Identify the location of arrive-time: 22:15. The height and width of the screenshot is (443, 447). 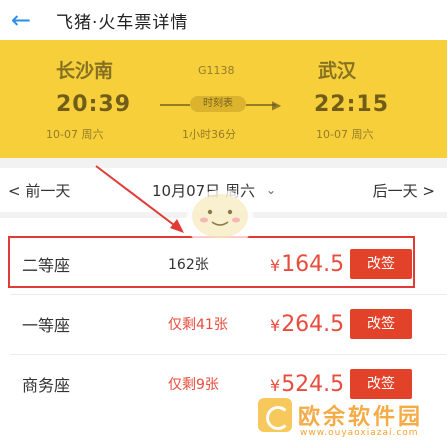
(352, 104).